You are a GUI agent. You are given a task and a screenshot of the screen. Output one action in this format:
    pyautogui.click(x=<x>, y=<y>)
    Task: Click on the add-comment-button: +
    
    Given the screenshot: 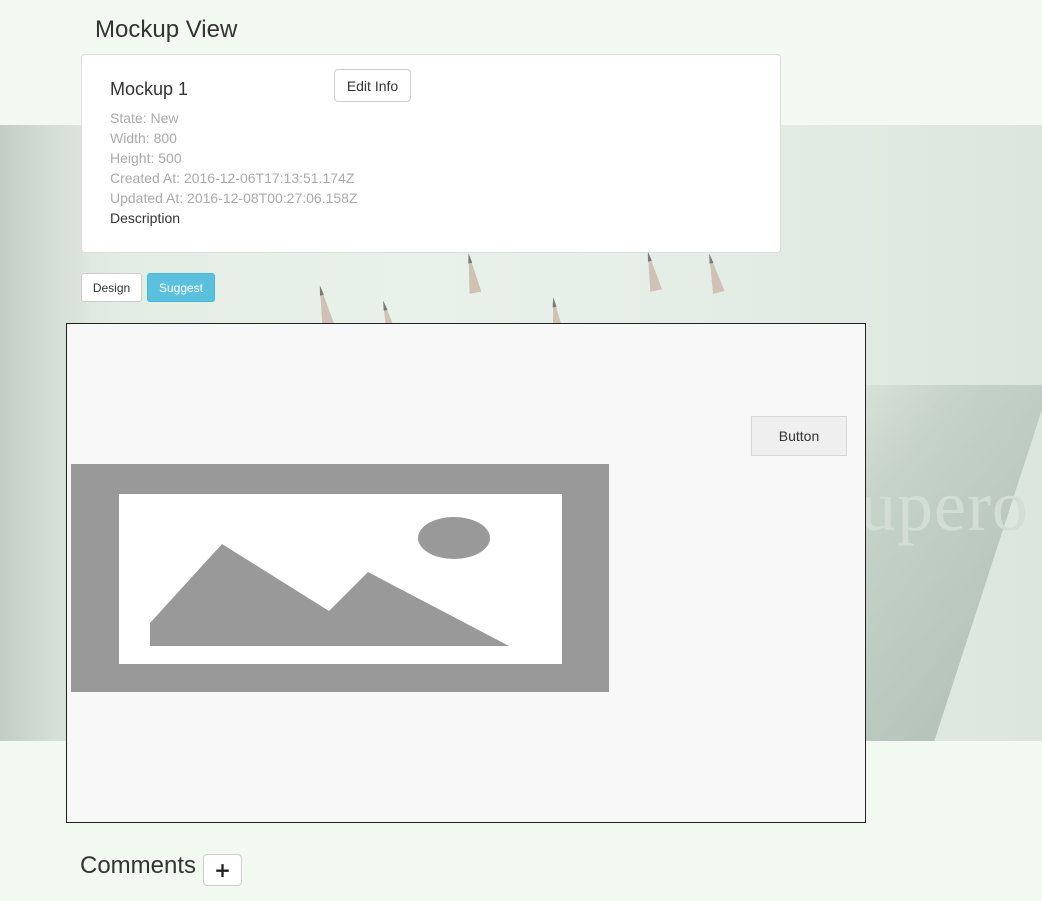 What is the action you would take?
    pyautogui.click(x=222, y=870)
    